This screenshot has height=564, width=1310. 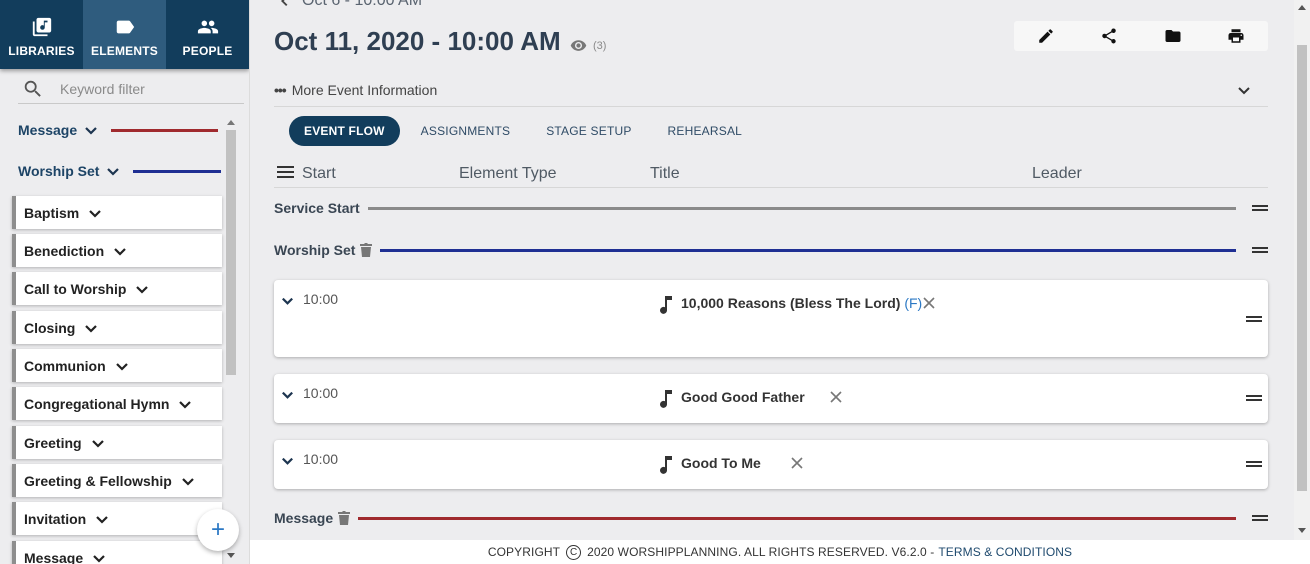 I want to click on edit-icon, so click(x=1046, y=36).